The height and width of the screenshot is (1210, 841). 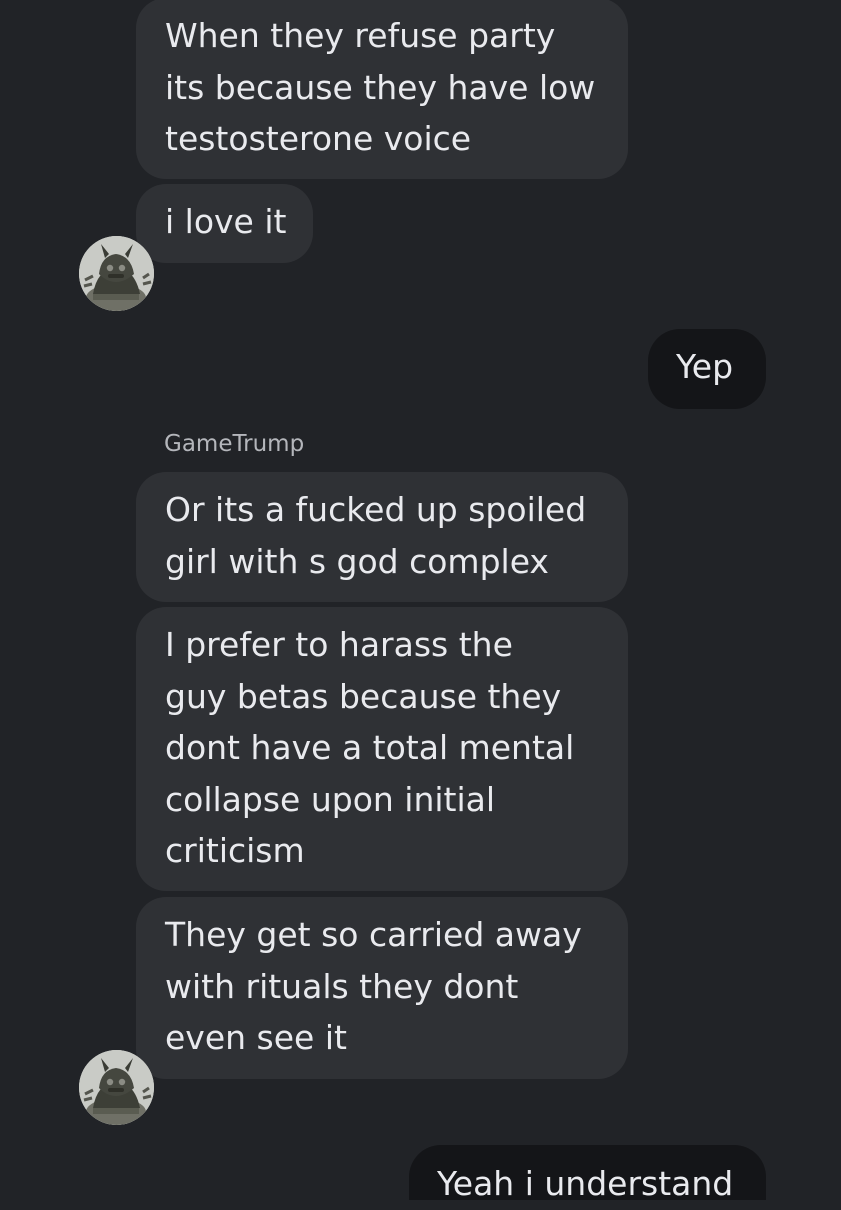 What do you see at coordinates (318, 138) in the screenshot?
I see `message-text: testosterone voice` at bounding box center [318, 138].